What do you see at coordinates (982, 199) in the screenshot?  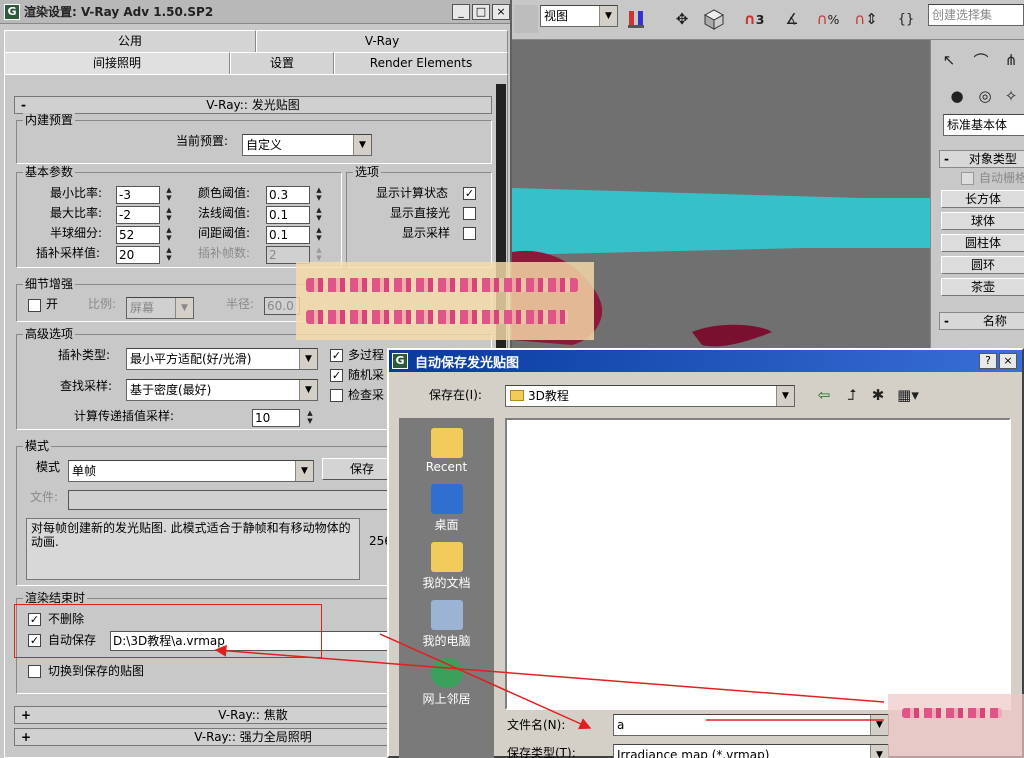 I see `box-button: 长方体` at bounding box center [982, 199].